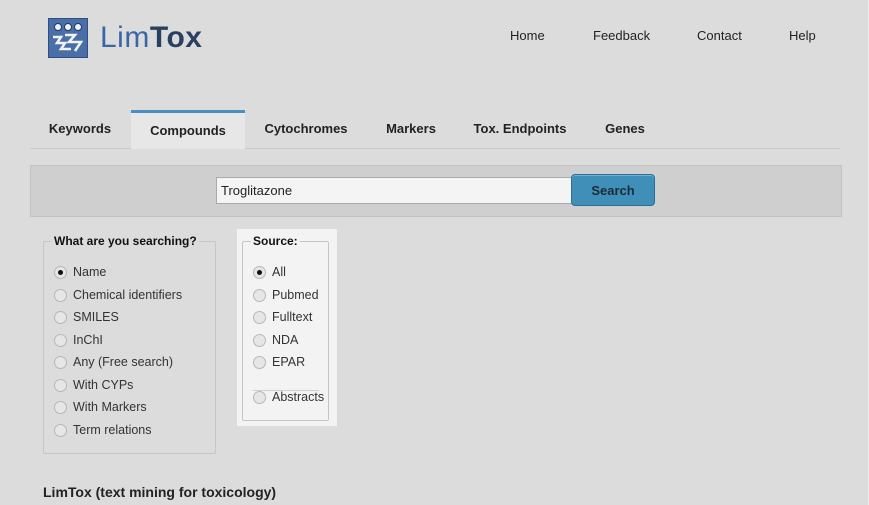  I want to click on radio-label: Any (Free search), so click(123, 362).